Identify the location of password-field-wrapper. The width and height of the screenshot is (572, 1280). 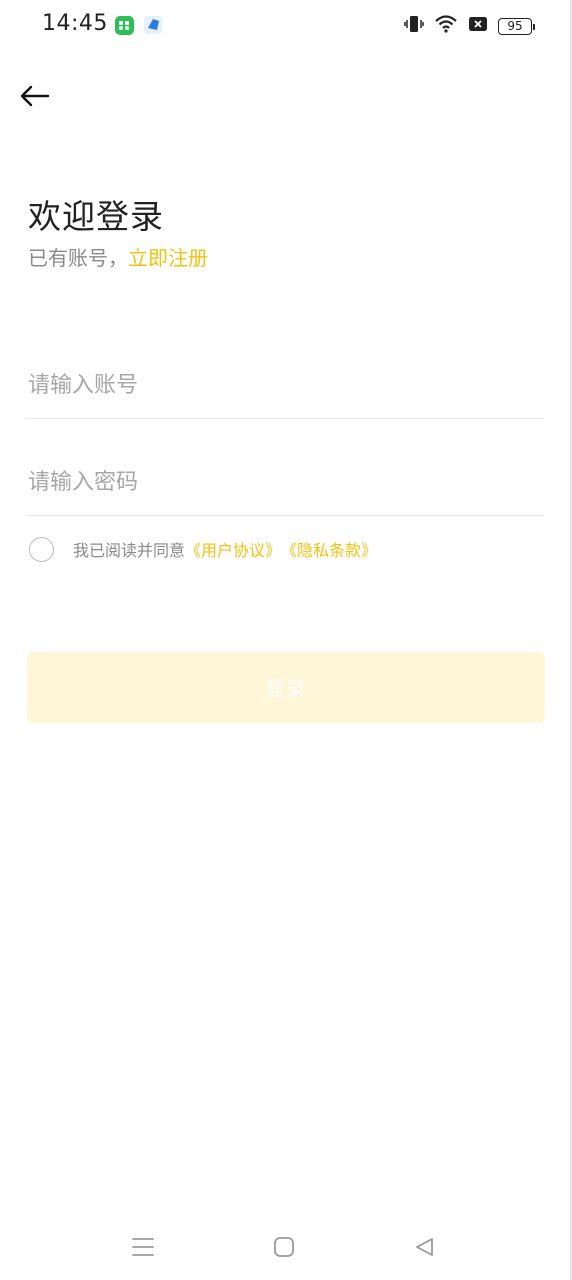
(285, 482).